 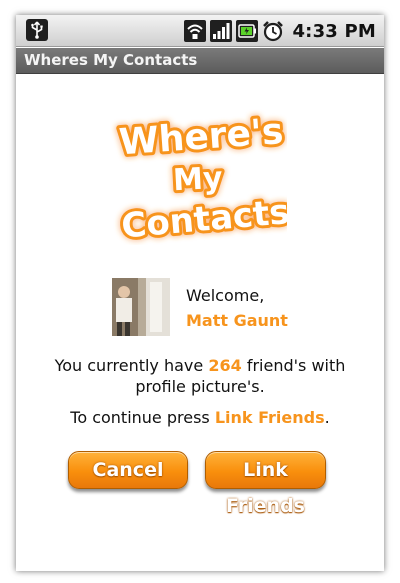 What do you see at coordinates (265, 484) in the screenshot?
I see `link-friends-button: Link Friends` at bounding box center [265, 484].